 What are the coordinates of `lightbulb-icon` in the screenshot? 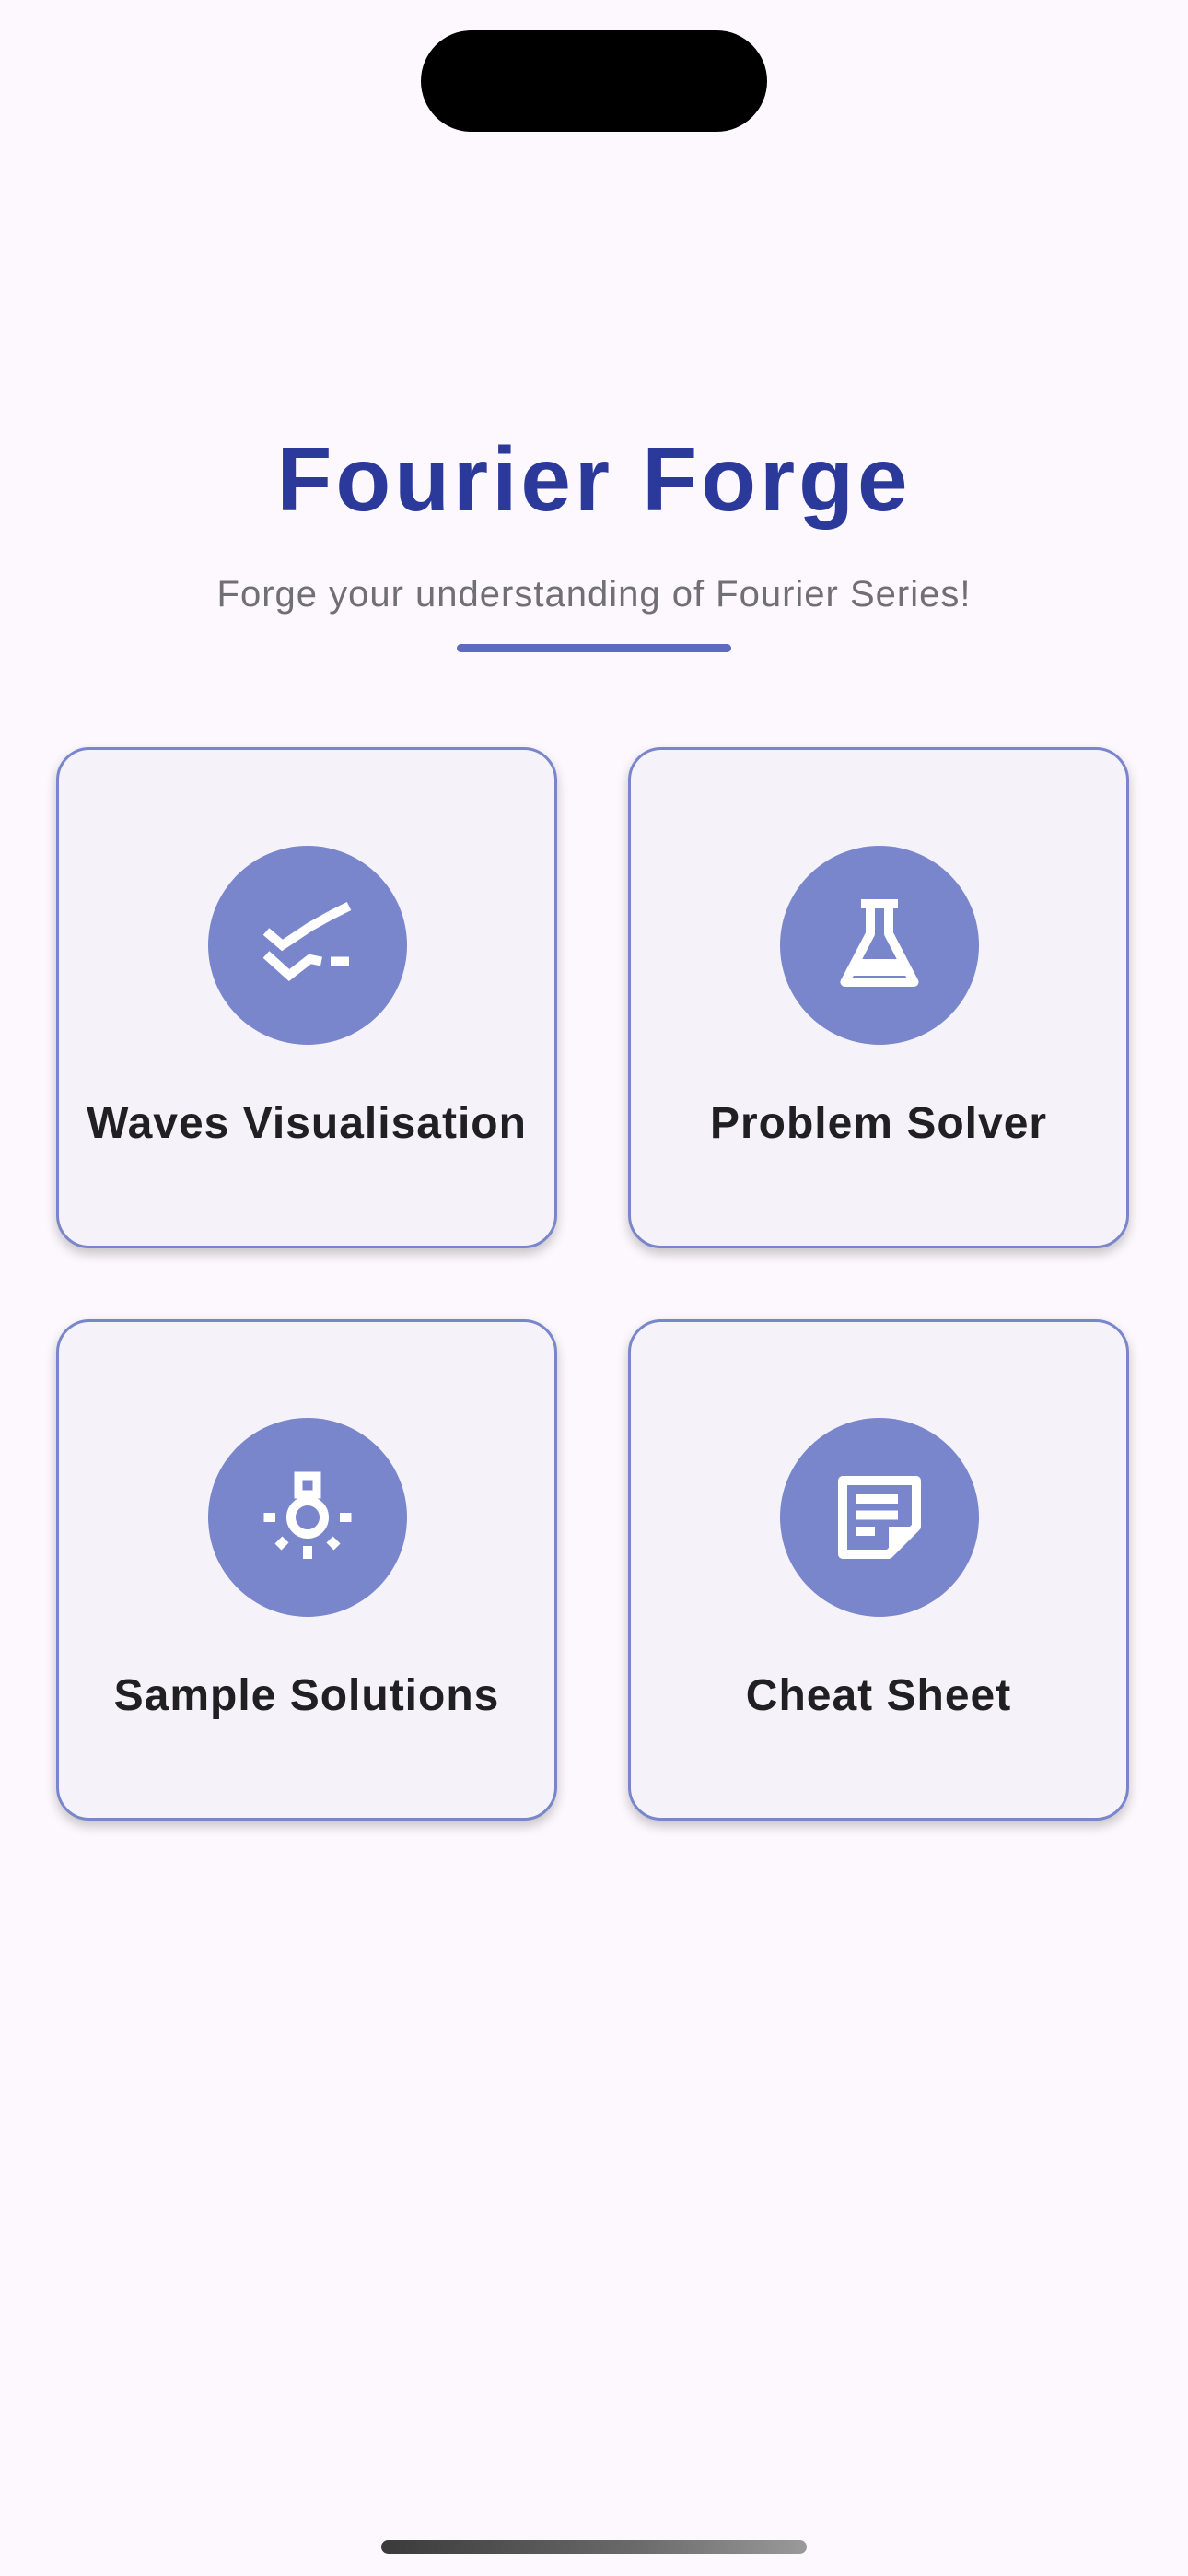 It's located at (307, 1515).